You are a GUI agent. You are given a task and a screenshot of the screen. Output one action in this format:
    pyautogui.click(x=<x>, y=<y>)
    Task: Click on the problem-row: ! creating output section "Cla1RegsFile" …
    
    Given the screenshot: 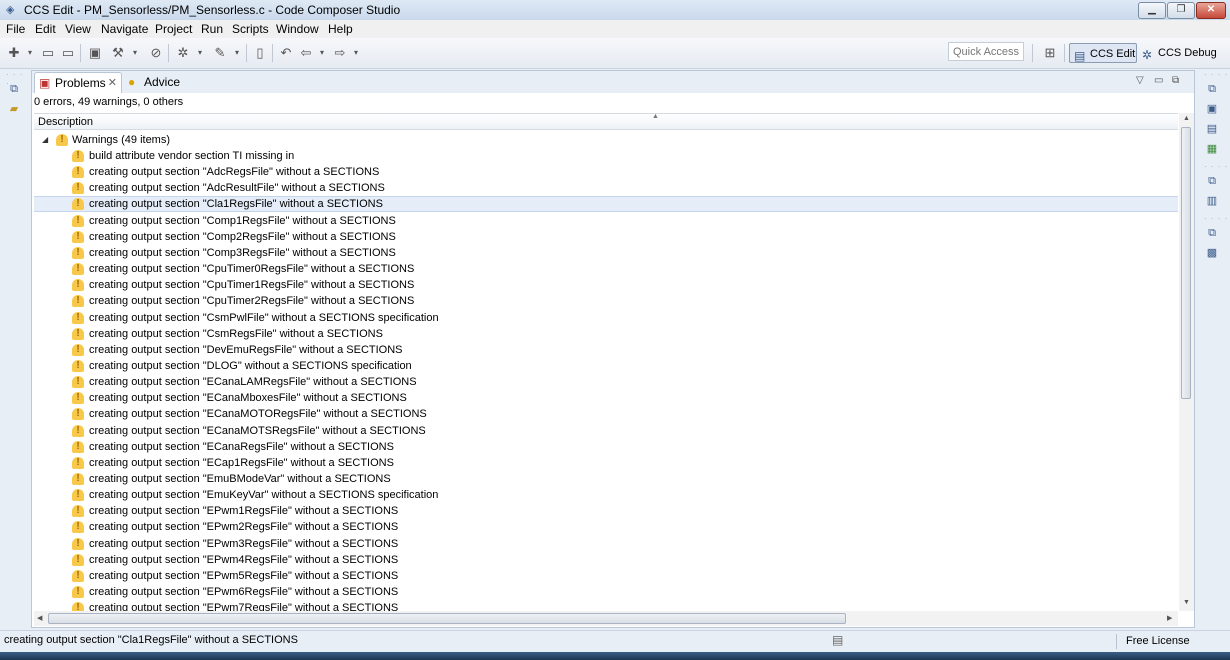 What is the action you would take?
    pyautogui.click(x=606, y=204)
    